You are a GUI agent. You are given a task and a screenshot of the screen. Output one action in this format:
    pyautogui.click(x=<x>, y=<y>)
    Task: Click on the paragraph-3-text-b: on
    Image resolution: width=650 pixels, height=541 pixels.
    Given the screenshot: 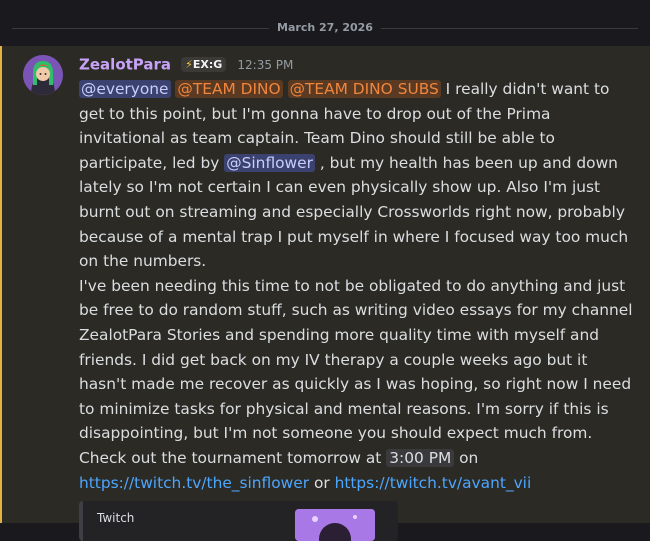 What is the action you would take?
    pyautogui.click(x=466, y=457)
    